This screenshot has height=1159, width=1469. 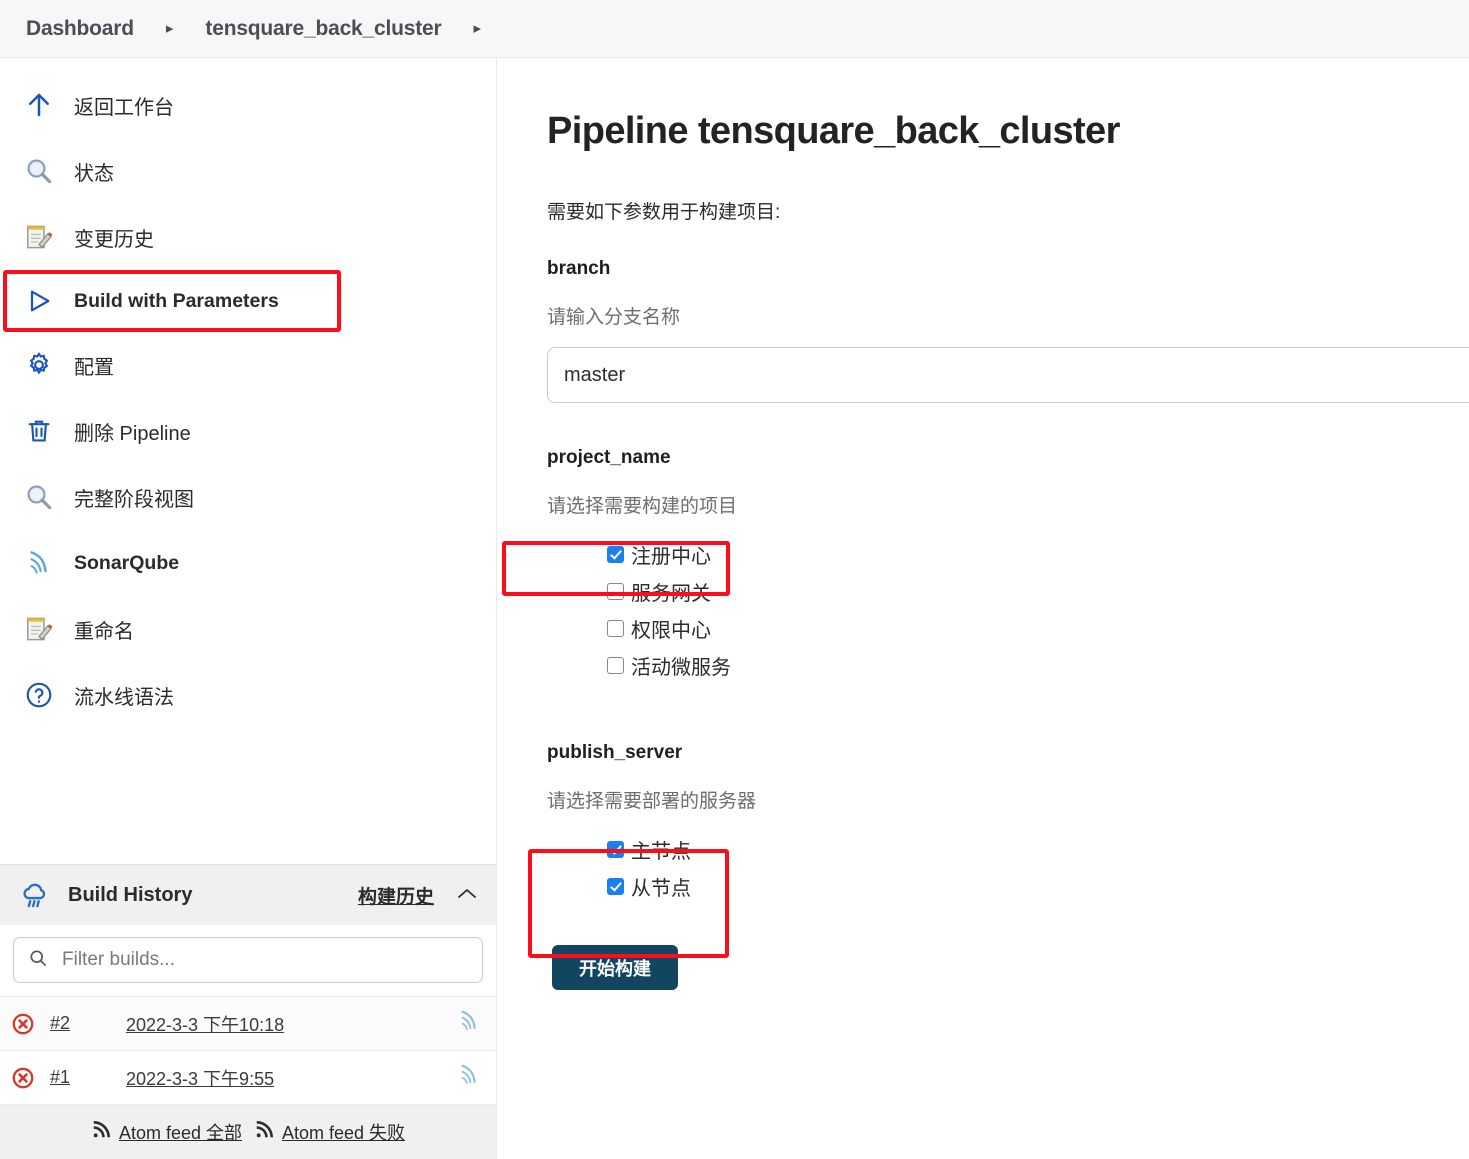 I want to click on checkbox-auth-center, so click(x=615, y=628).